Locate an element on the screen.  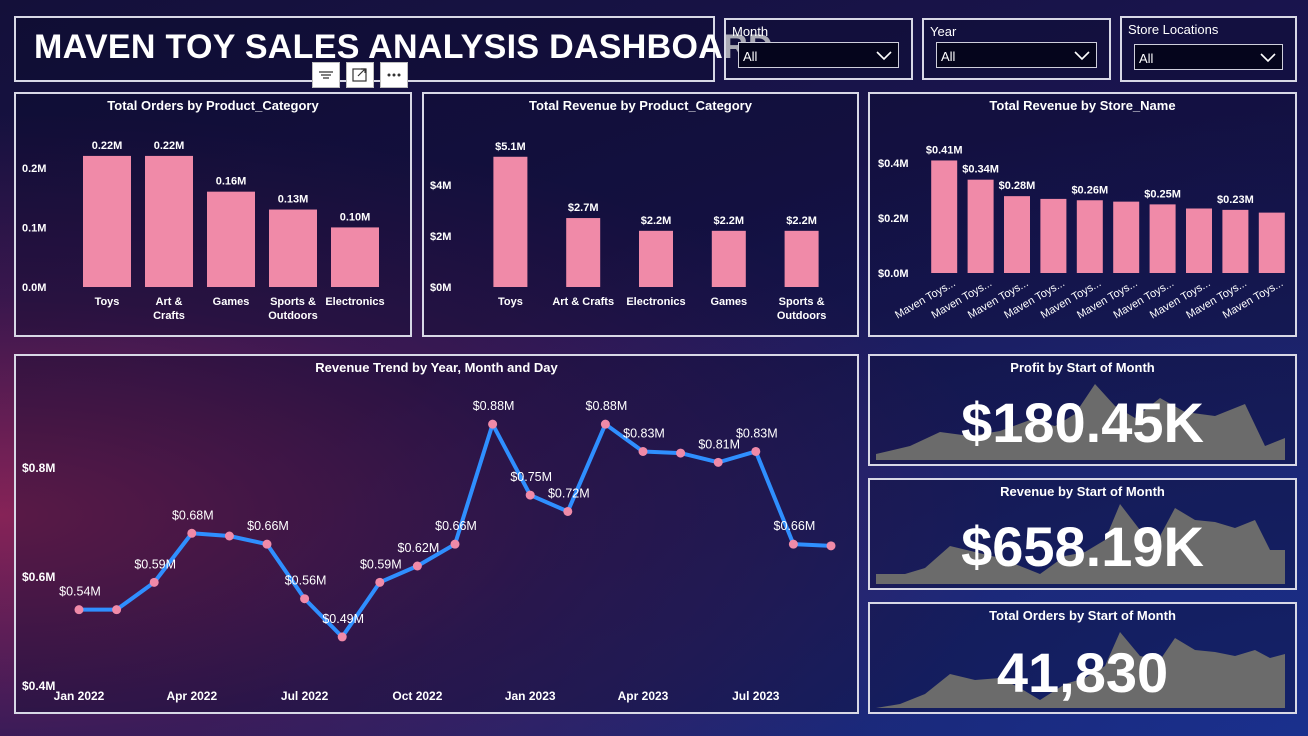
more-options-icon is located at coordinates (394, 75).